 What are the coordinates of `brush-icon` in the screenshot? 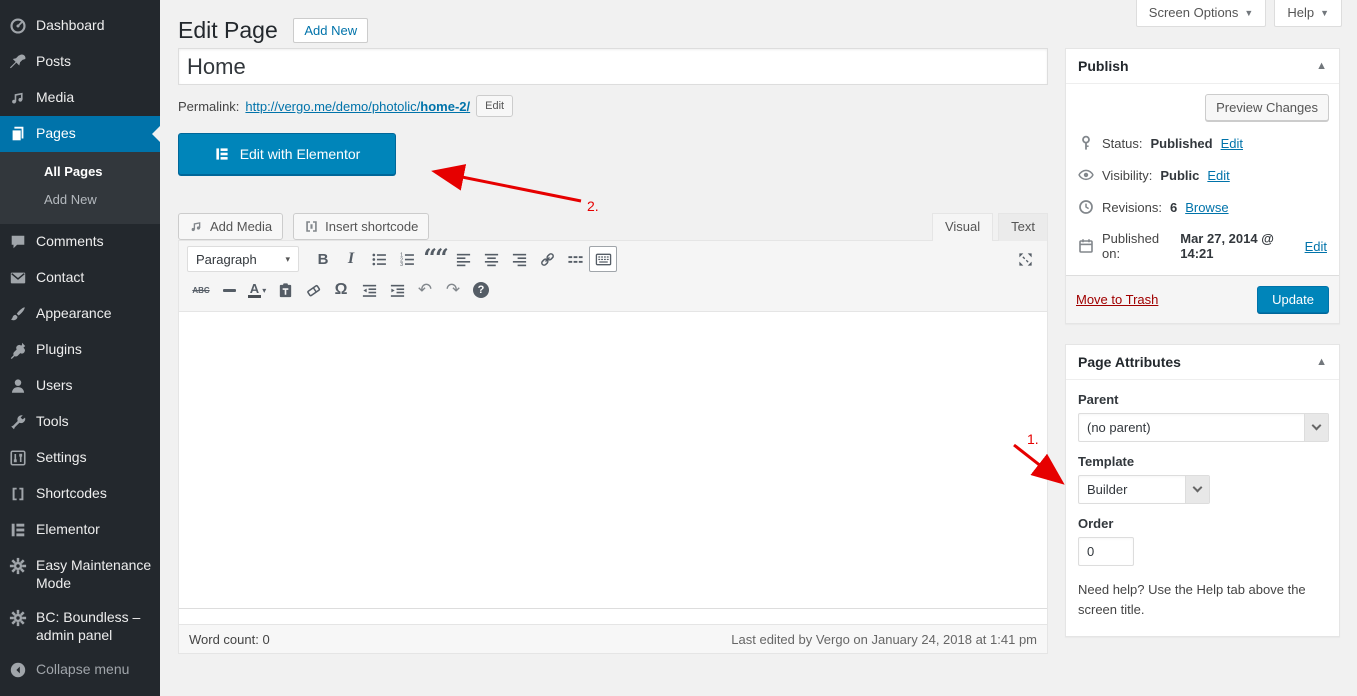 It's located at (18, 314).